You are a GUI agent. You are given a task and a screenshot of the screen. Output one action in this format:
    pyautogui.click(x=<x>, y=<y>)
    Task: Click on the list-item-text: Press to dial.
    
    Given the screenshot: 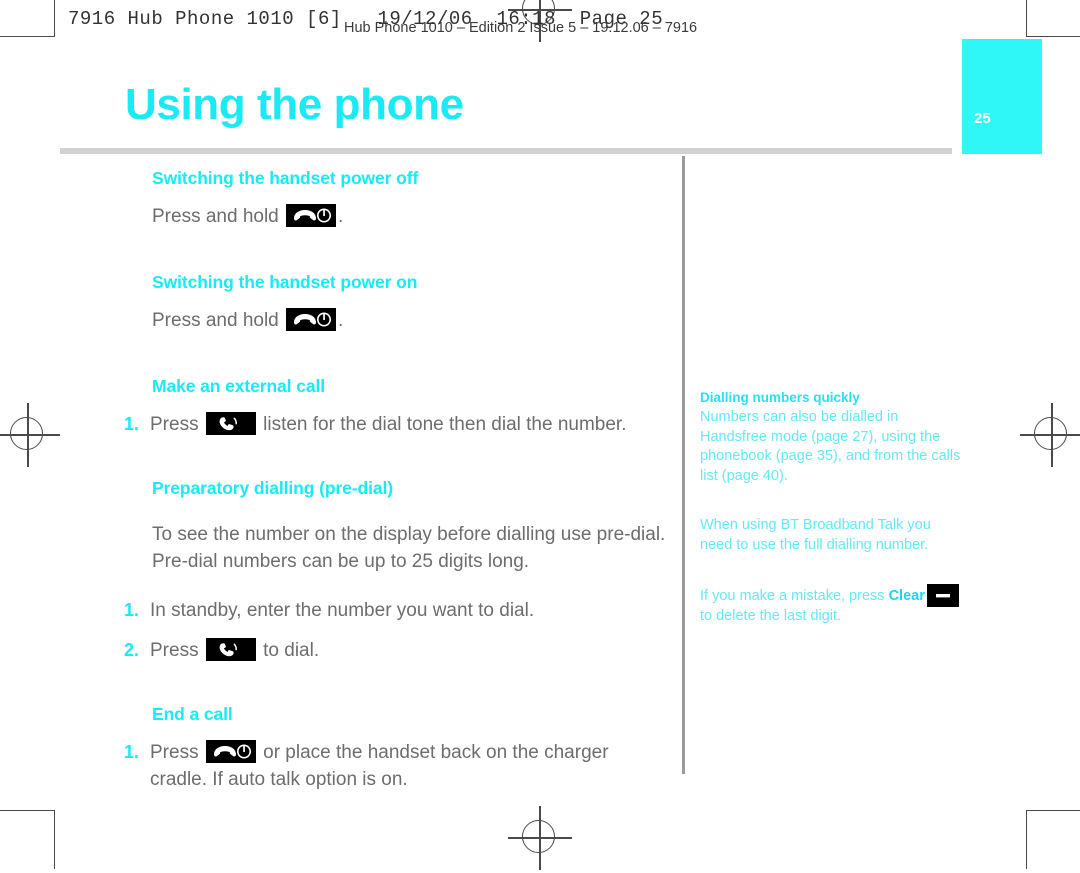 What is the action you would take?
    pyautogui.click(x=409, y=650)
    